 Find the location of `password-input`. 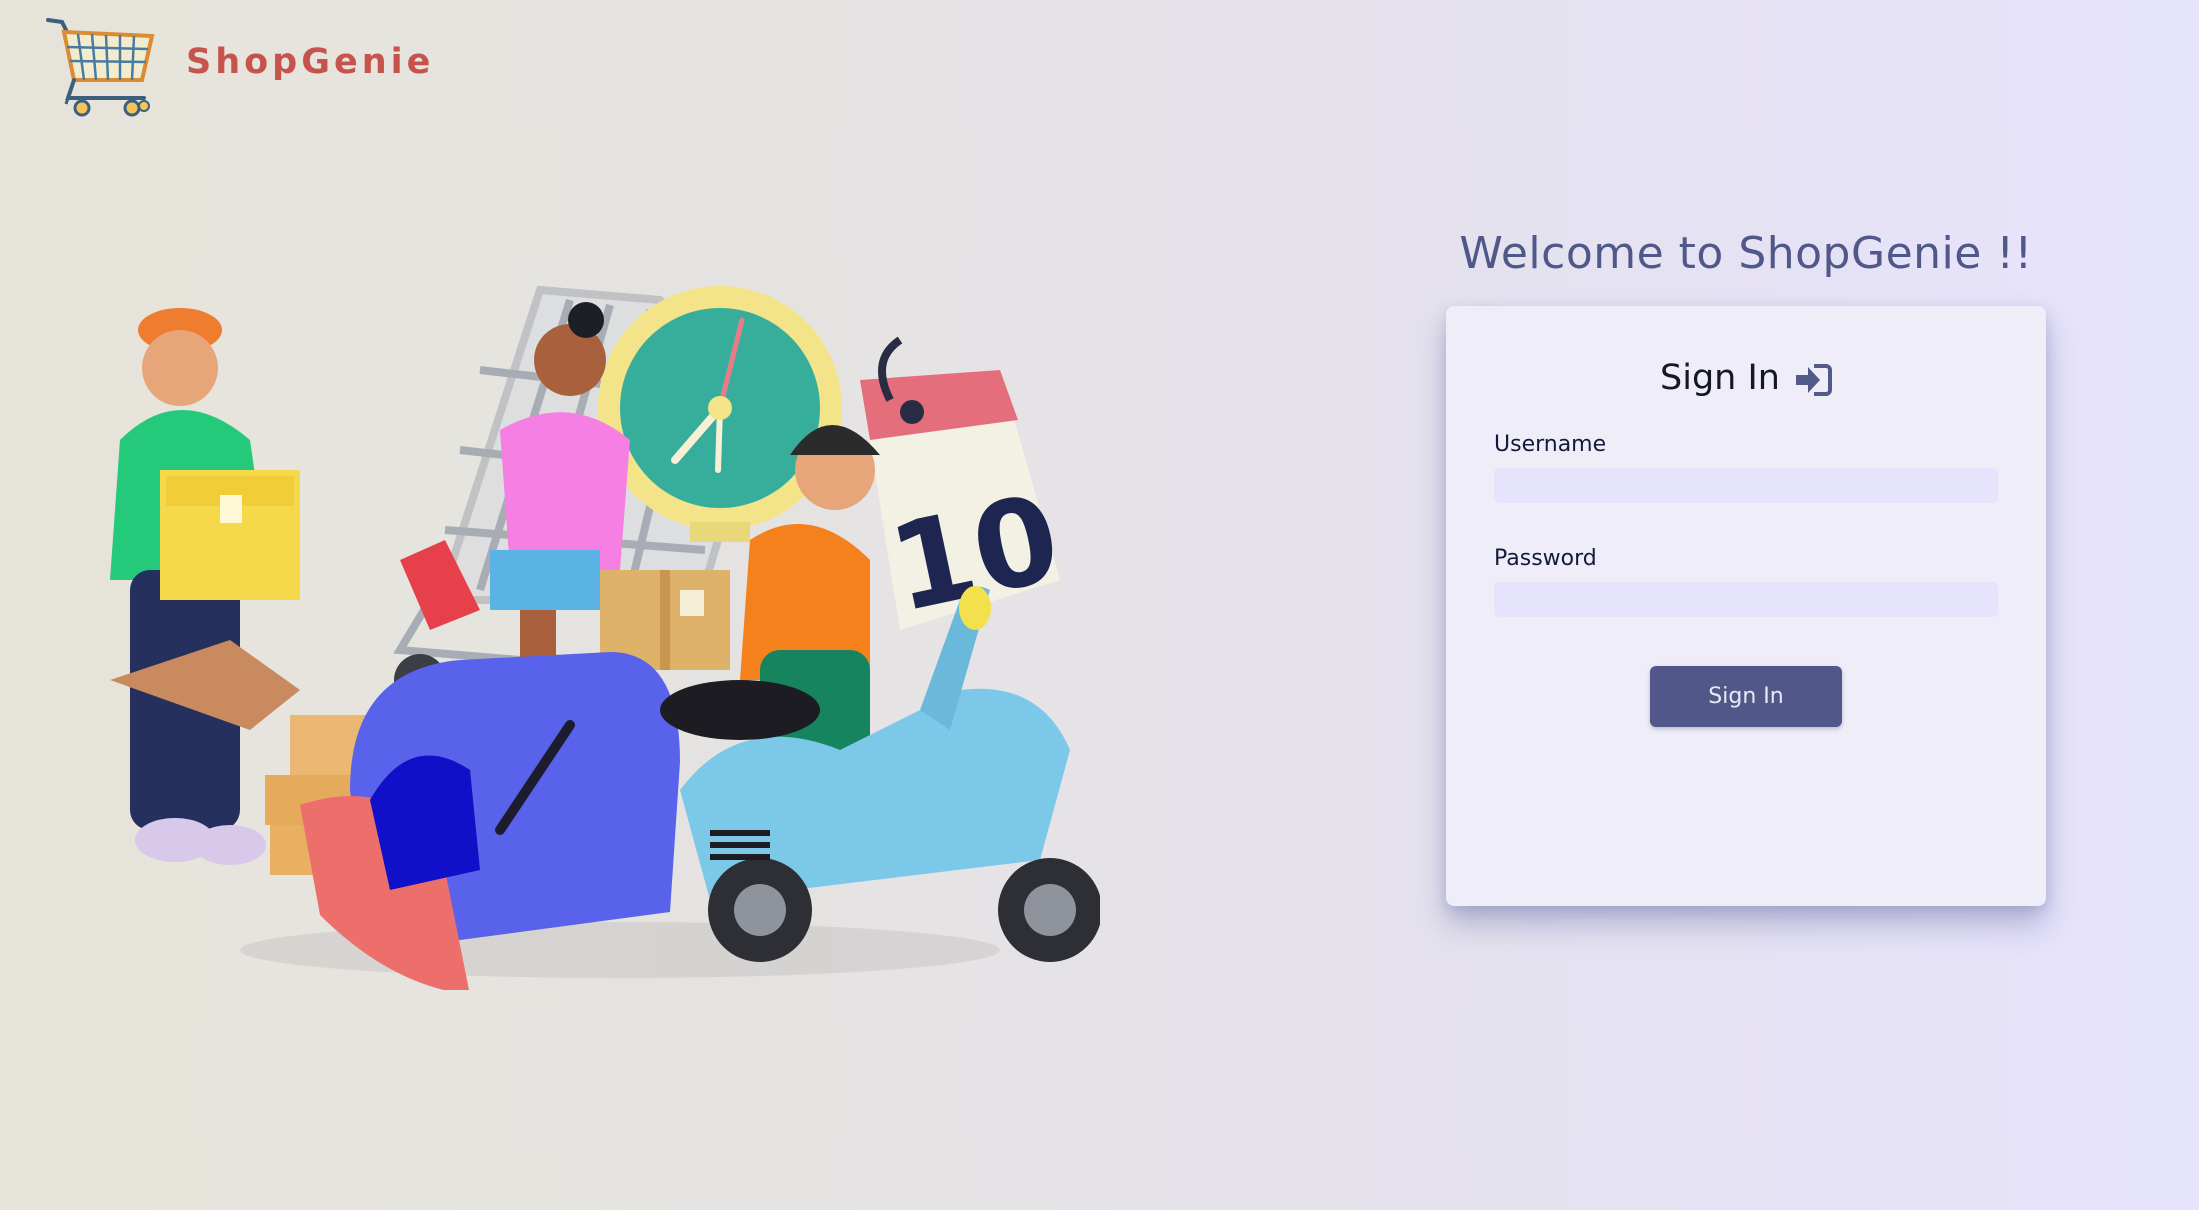

password-input is located at coordinates (1746, 599).